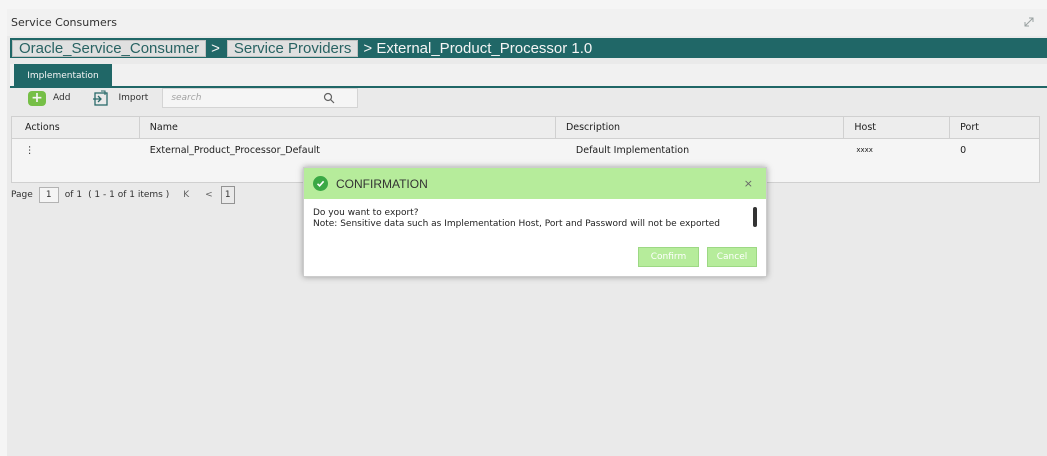  Describe the element at coordinates (366, 213) in the screenshot. I see `dialog-question: Do you want to export?` at that location.